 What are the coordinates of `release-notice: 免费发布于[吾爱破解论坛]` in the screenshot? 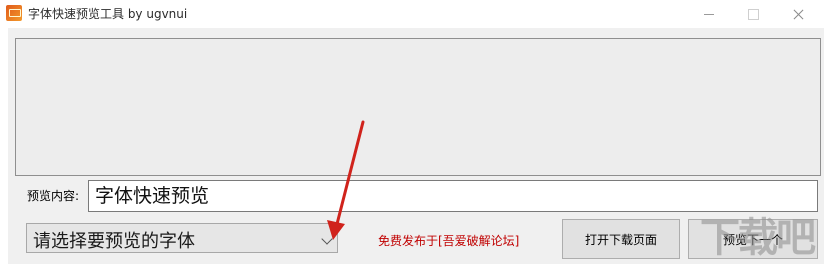 It's located at (449, 241).